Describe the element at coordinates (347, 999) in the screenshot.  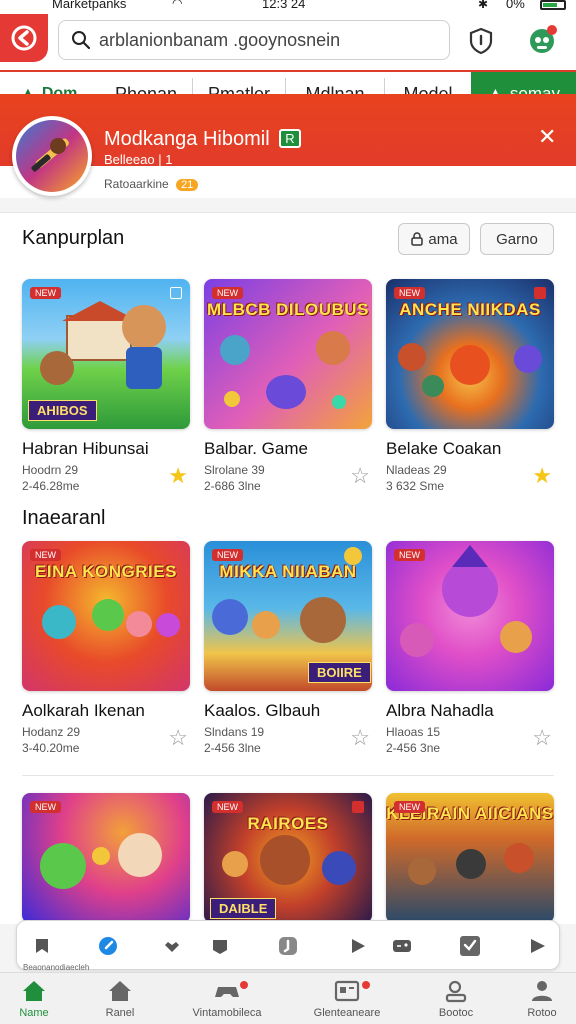
I see `nav-item-4: Glenteaneare` at that location.